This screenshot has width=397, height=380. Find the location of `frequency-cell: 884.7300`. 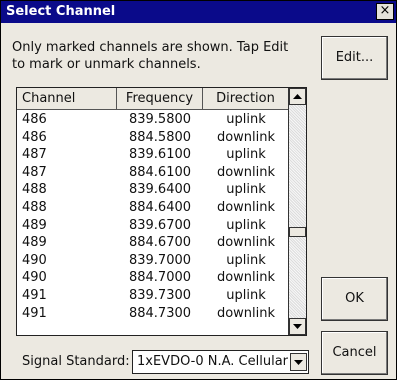

frequency-cell: 884.7300 is located at coordinates (160, 313).